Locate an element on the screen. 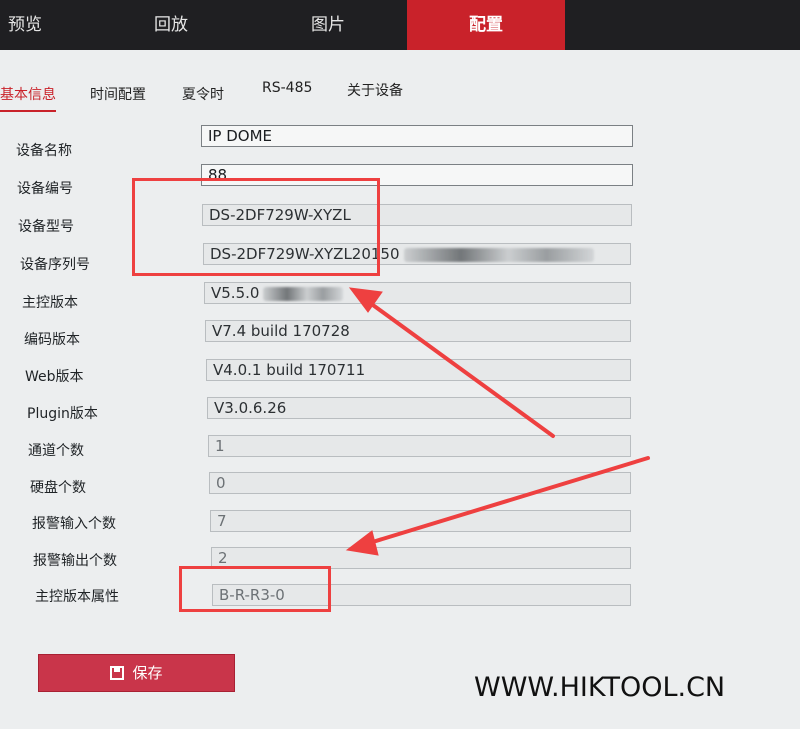  arrowhead-icon is located at coordinates (362, 543).